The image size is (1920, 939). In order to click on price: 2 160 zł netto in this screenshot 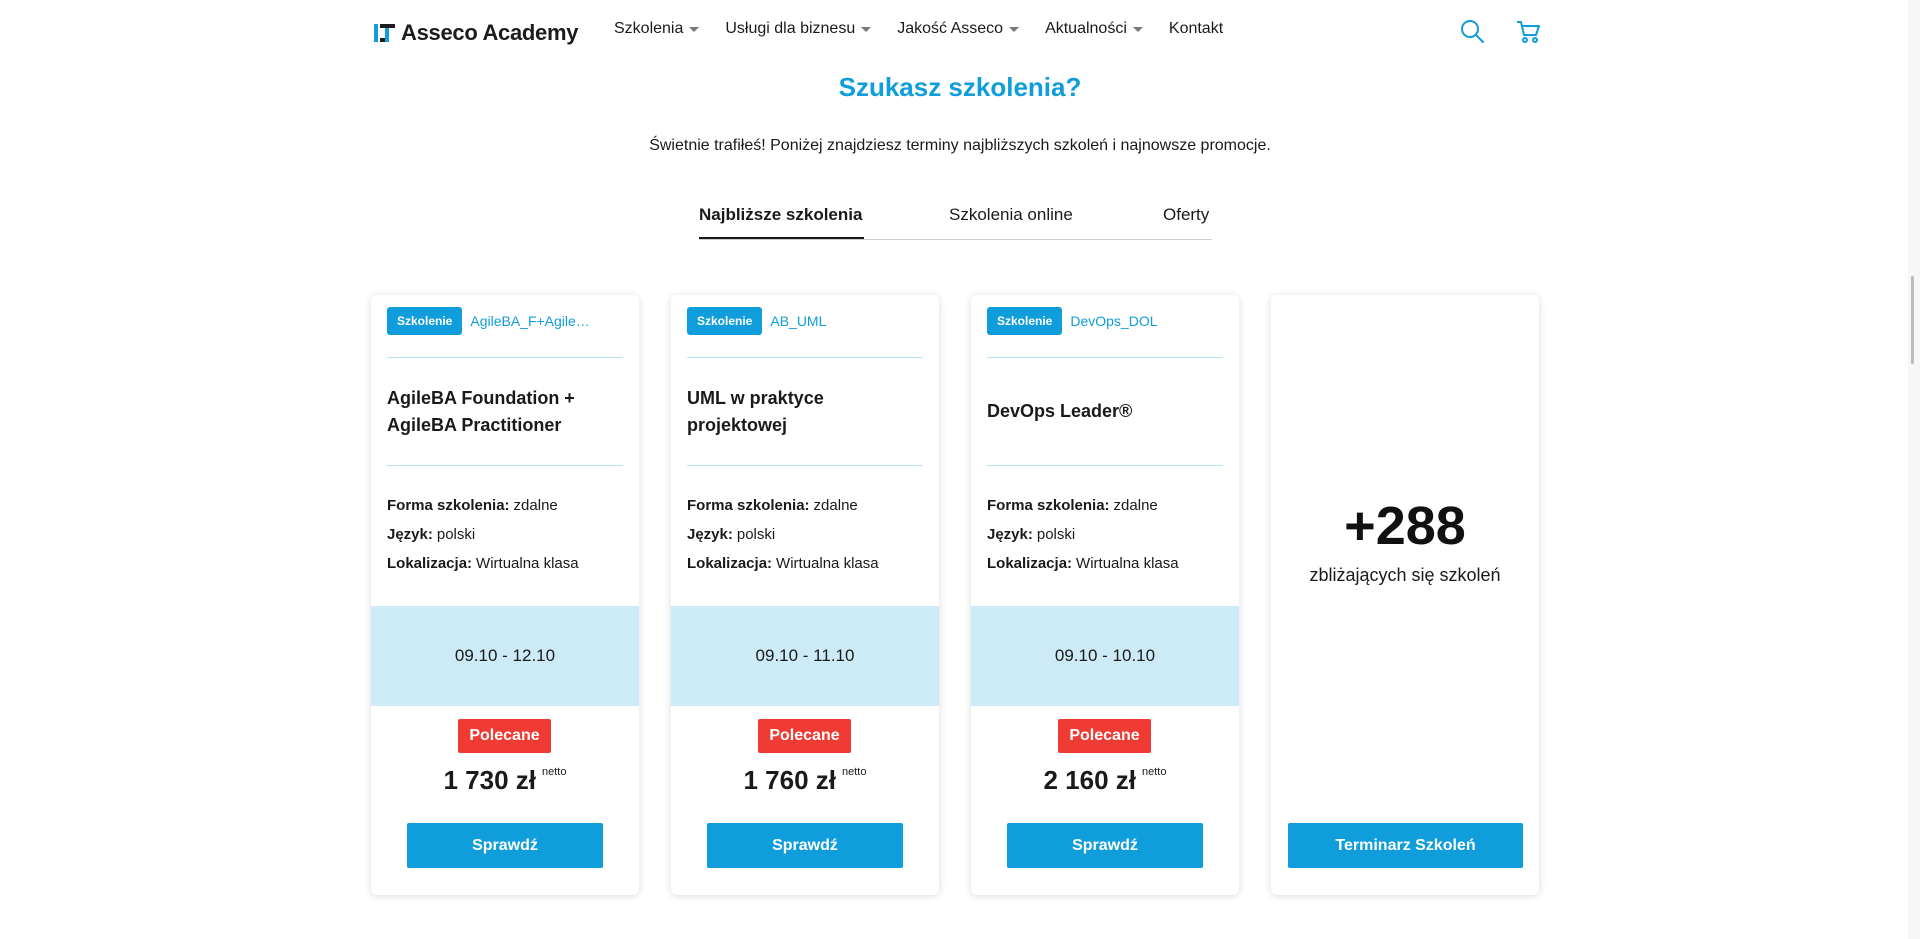, I will do `click(1105, 780)`.